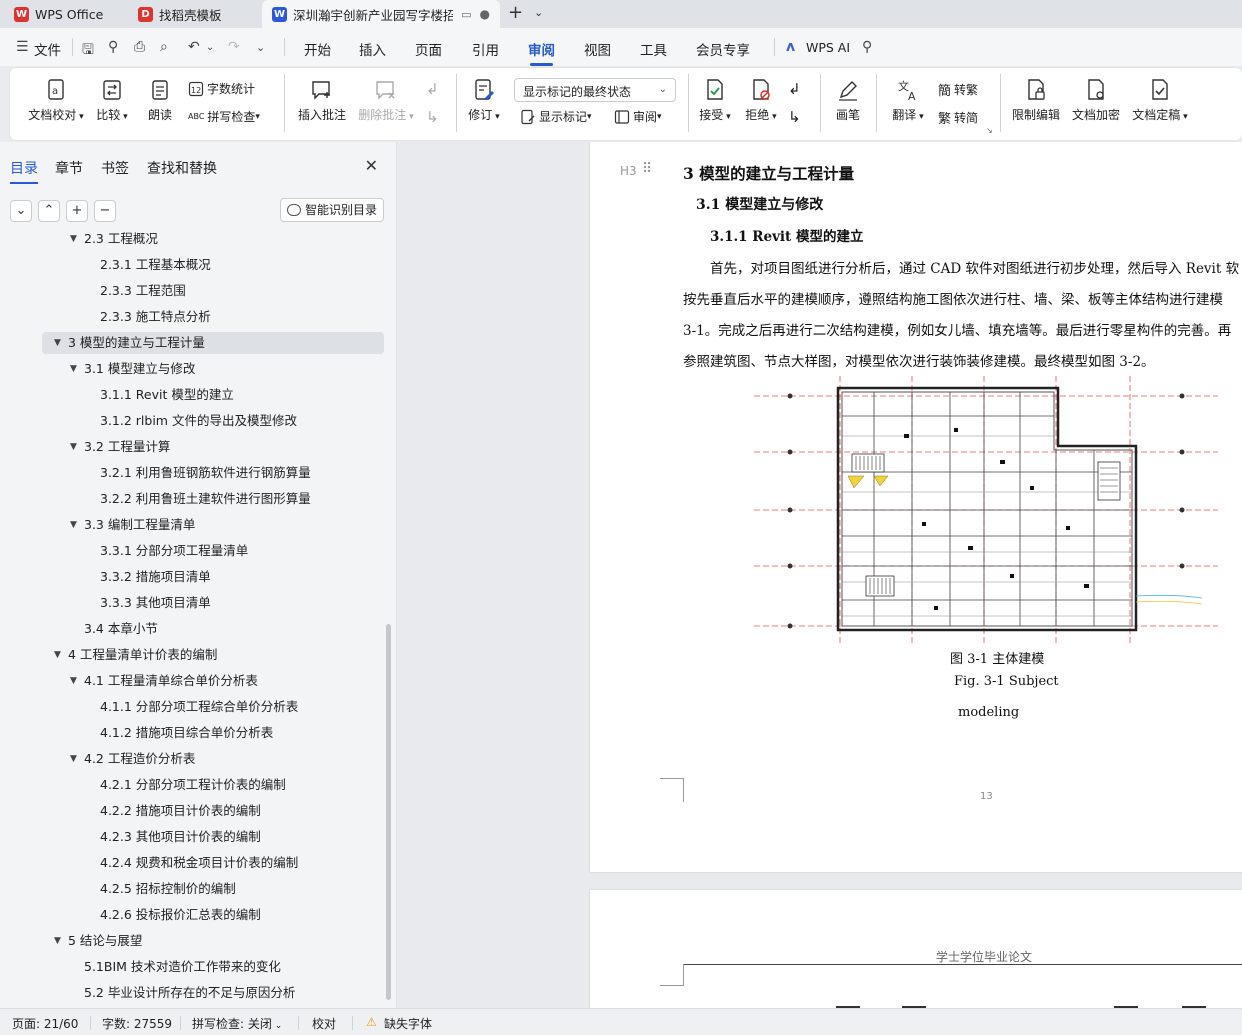  Describe the element at coordinates (388, 812) in the screenshot. I see `nav-scrollbar` at that location.